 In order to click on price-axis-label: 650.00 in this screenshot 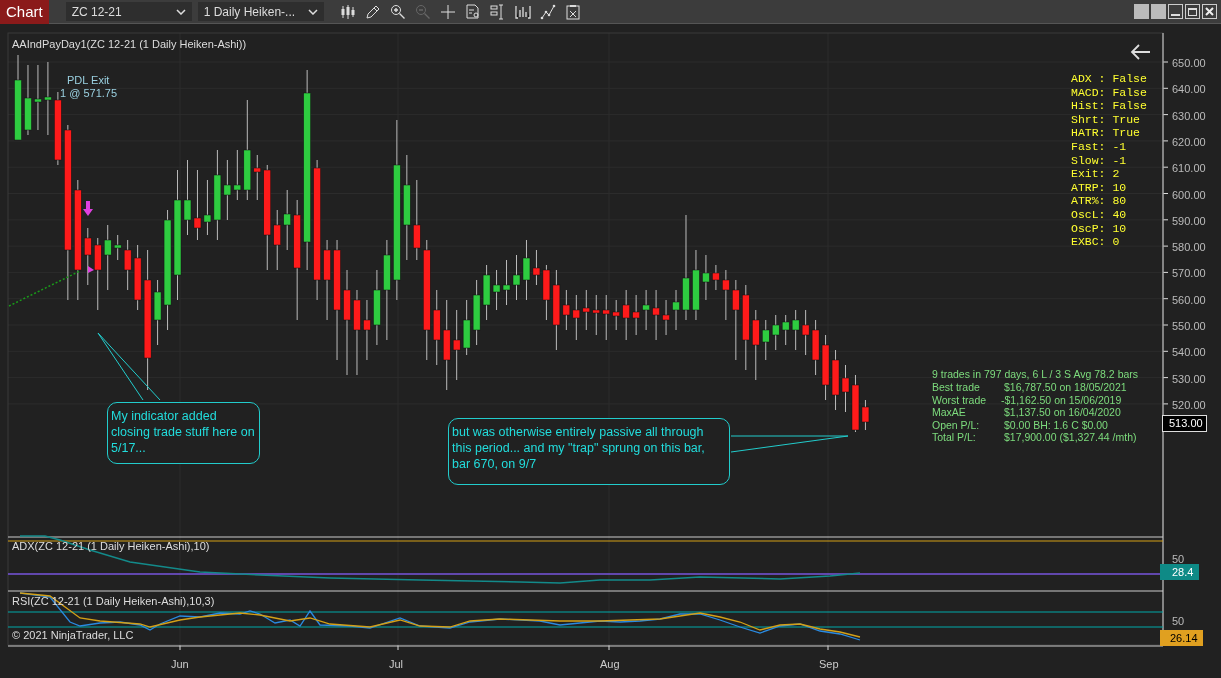, I will do `click(1189, 63)`.